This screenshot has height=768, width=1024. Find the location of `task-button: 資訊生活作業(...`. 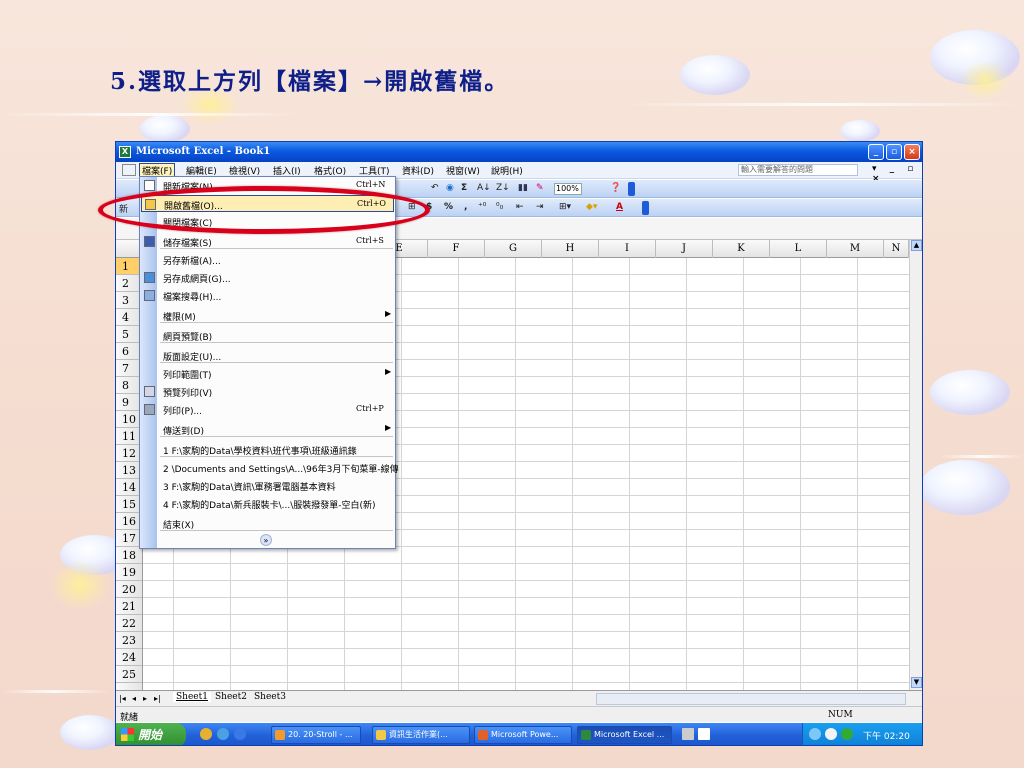

task-button: 資訊生活作業(... is located at coordinates (421, 735).